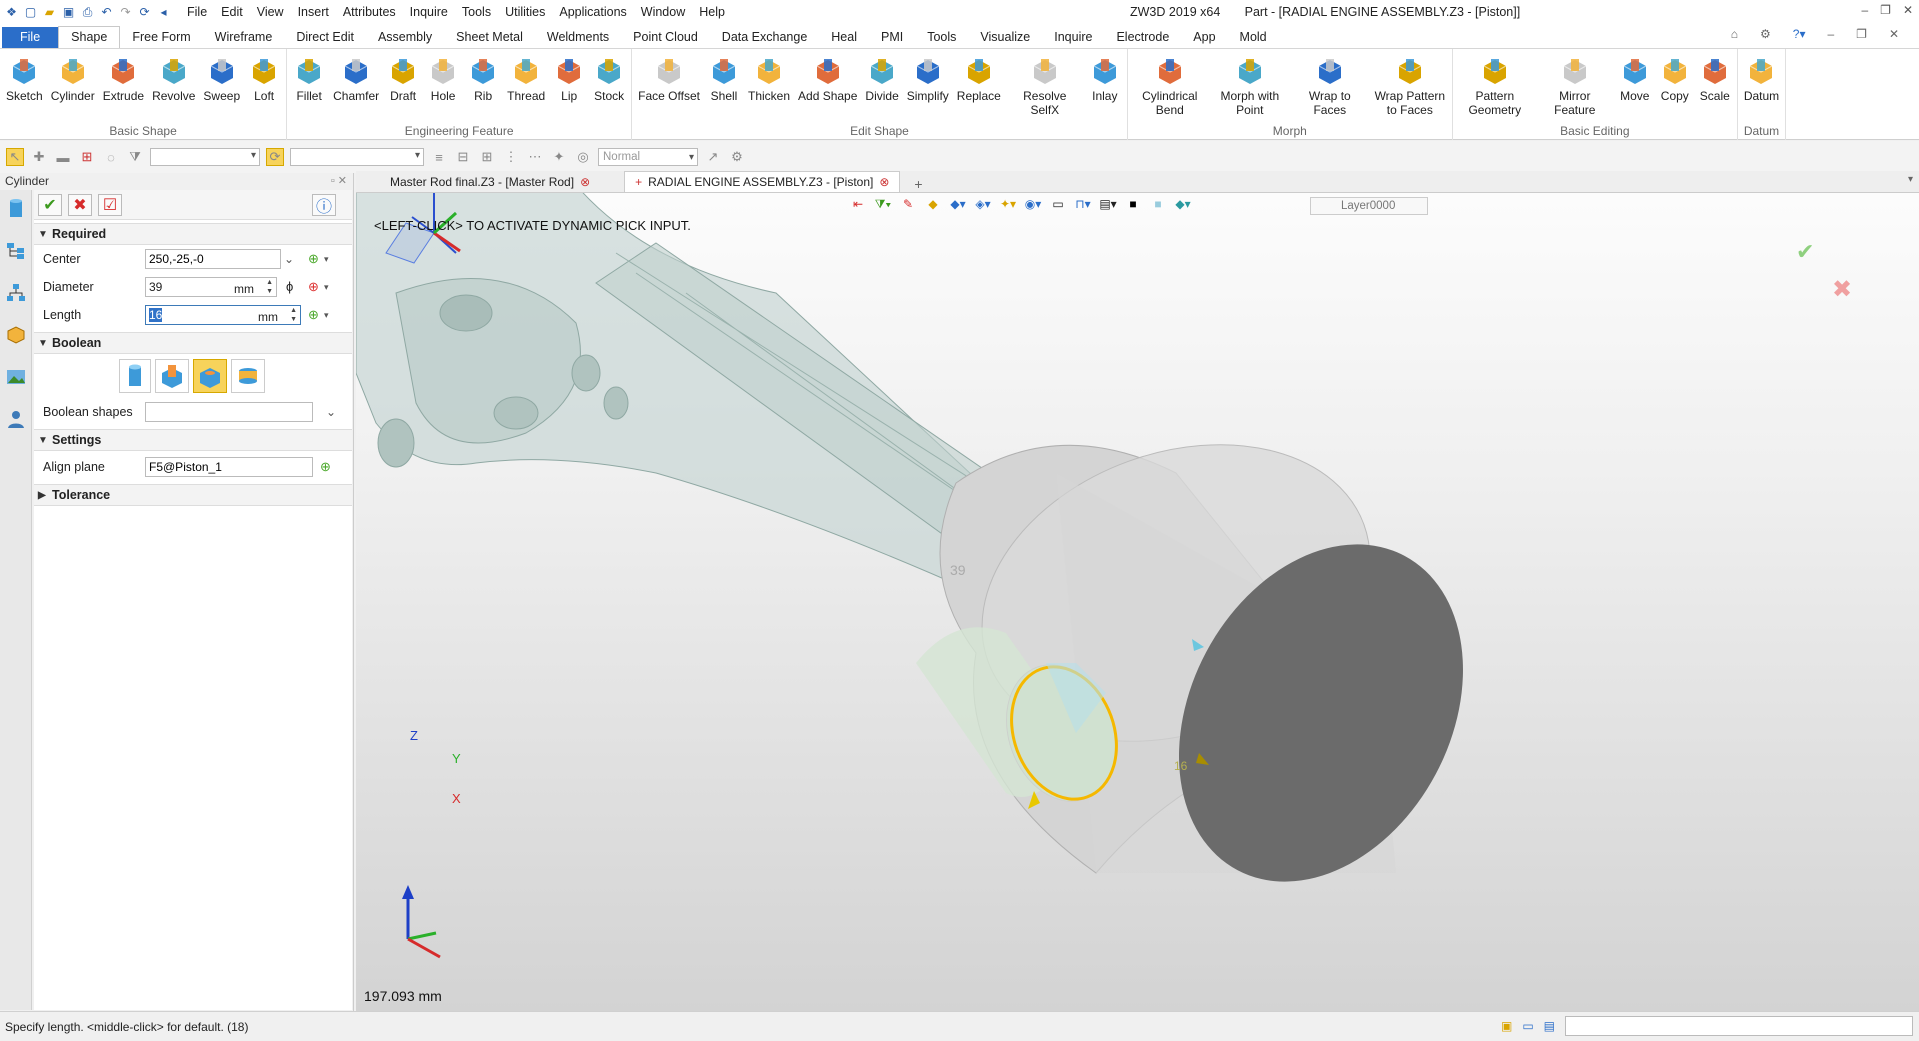 The height and width of the screenshot is (1041, 1919). What do you see at coordinates (161, 37) in the screenshot?
I see `tab-free-form: Free Form` at bounding box center [161, 37].